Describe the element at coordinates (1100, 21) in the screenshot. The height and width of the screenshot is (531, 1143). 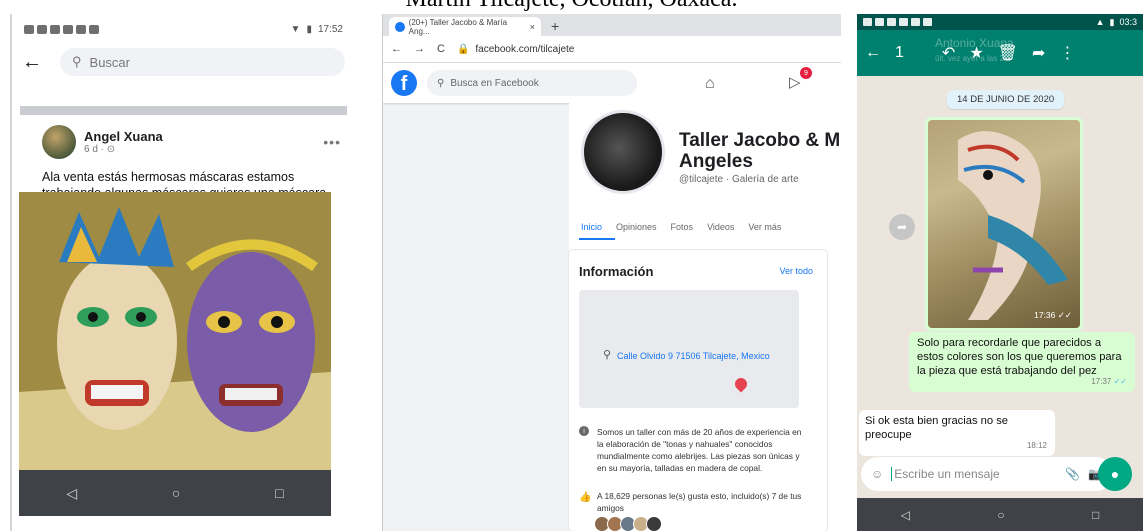
I see `signal-icon: ▲` at that location.